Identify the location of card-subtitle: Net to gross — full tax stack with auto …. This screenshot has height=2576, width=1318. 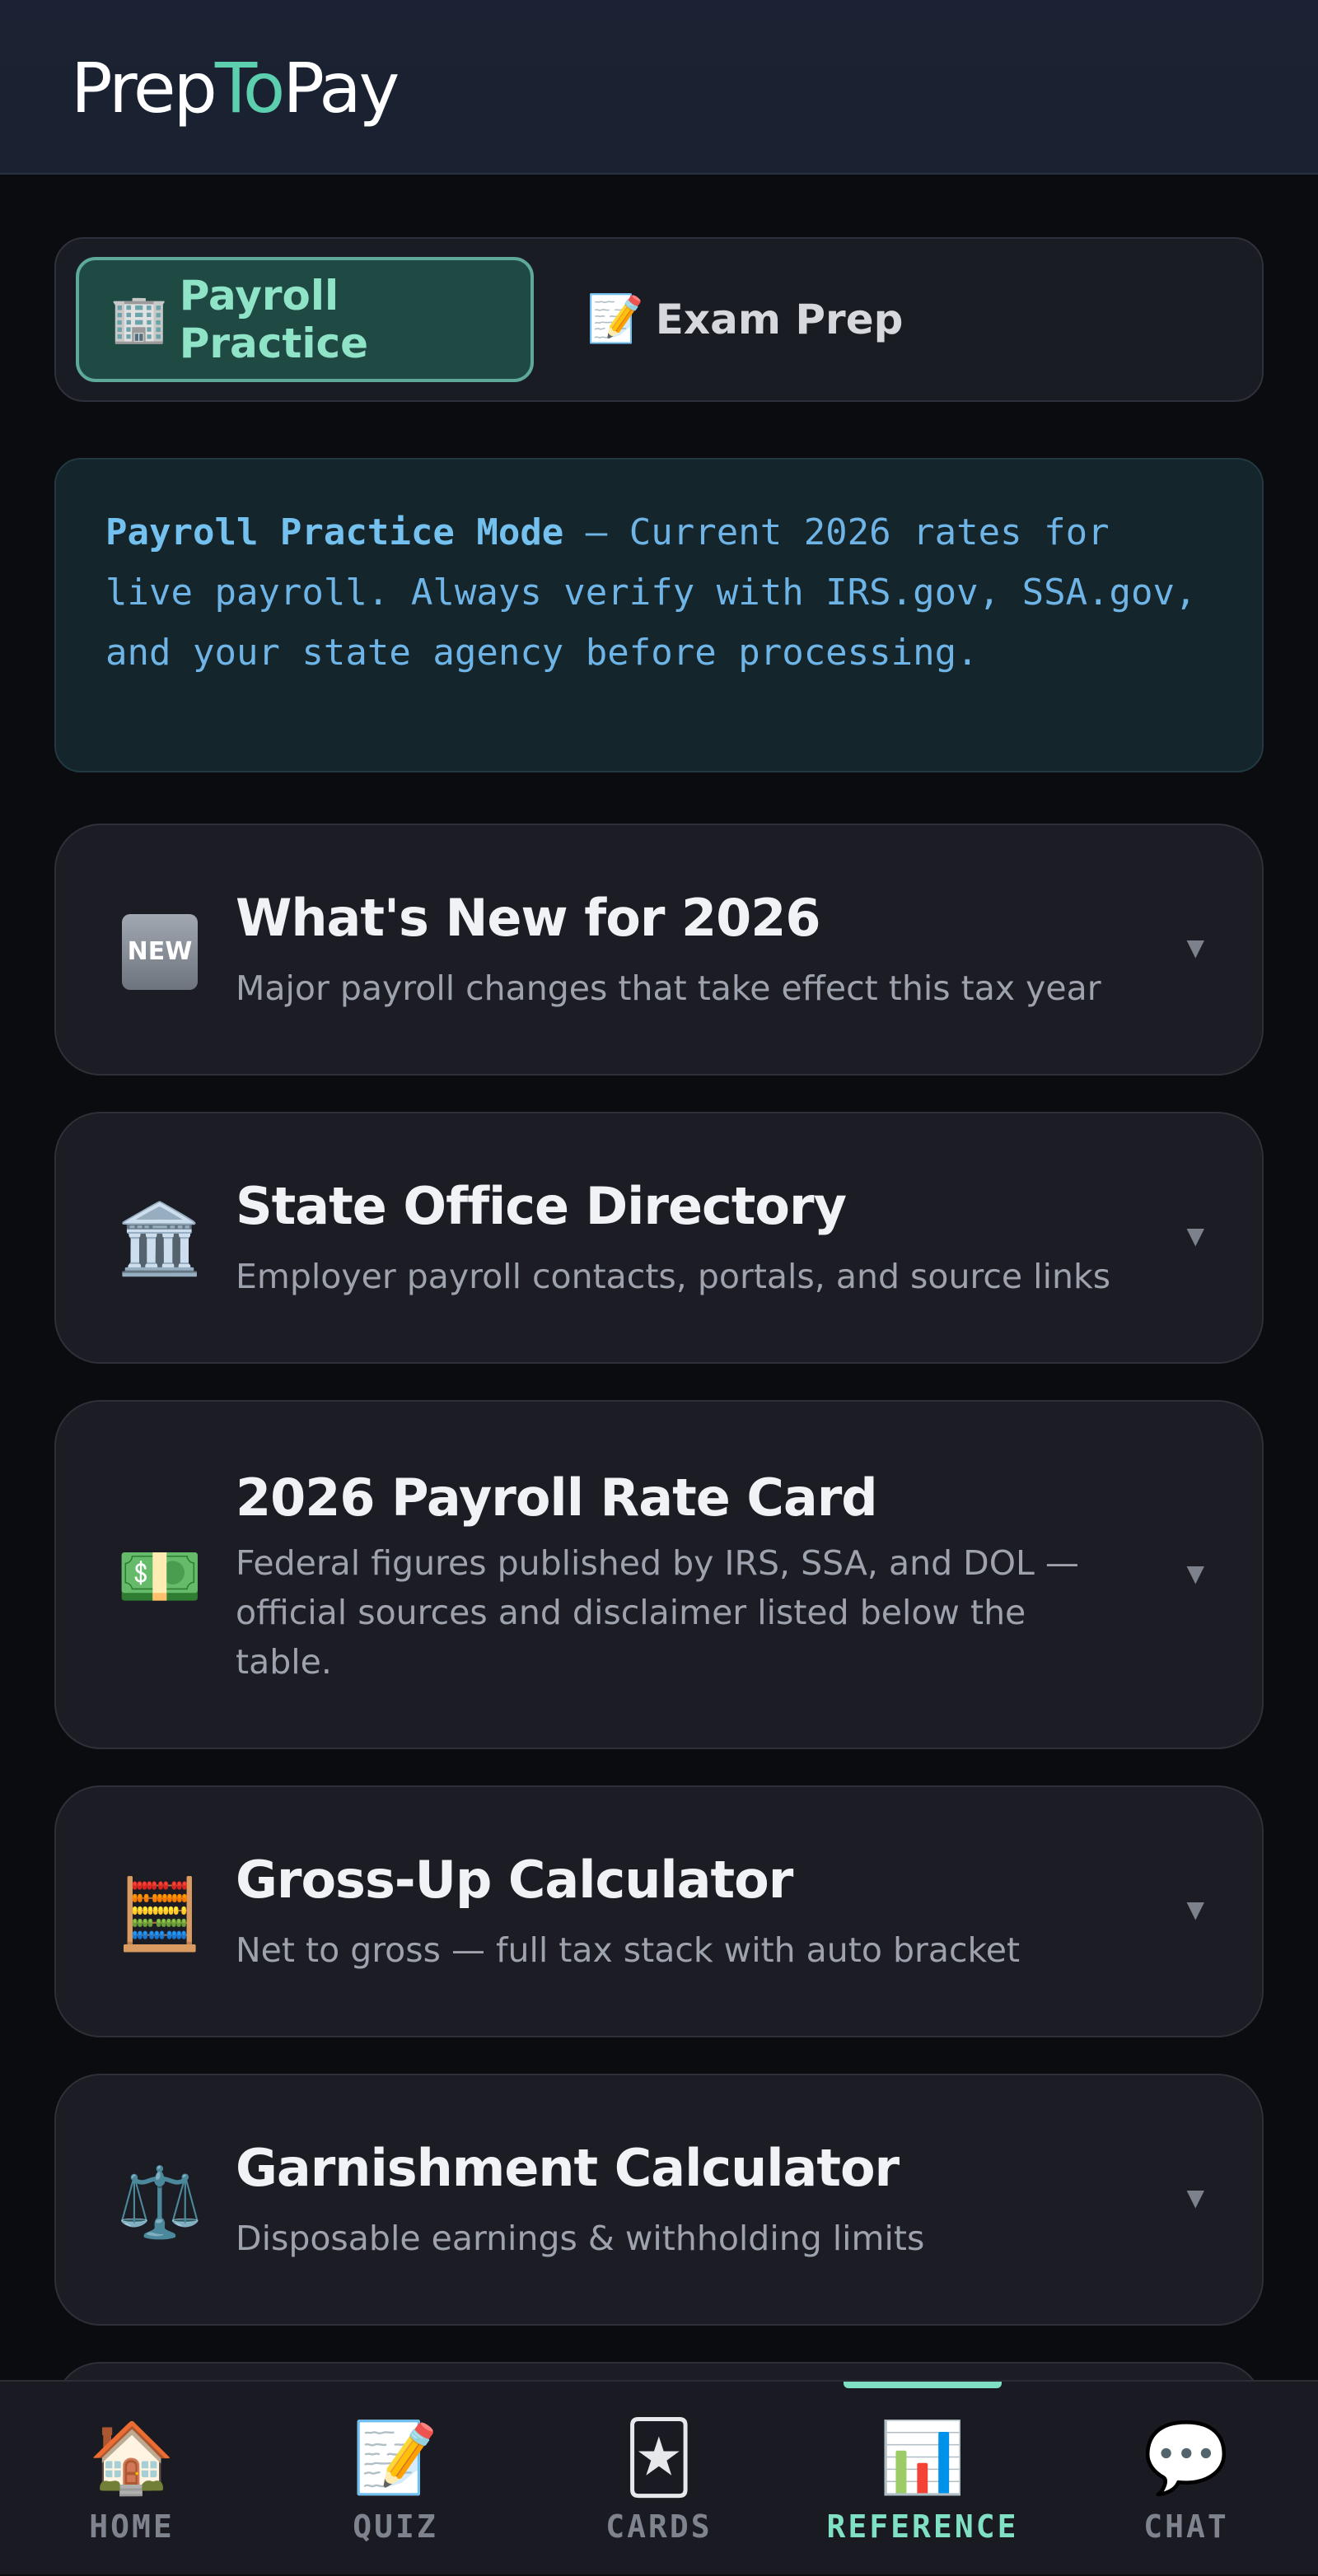
(628, 1950).